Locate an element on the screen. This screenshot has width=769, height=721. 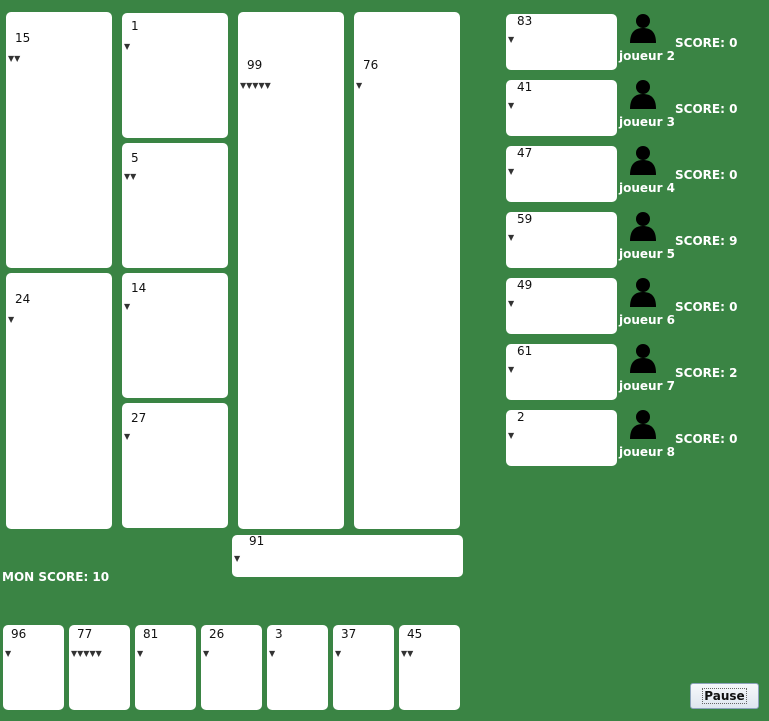
card-number: 91 is located at coordinates (257, 541).